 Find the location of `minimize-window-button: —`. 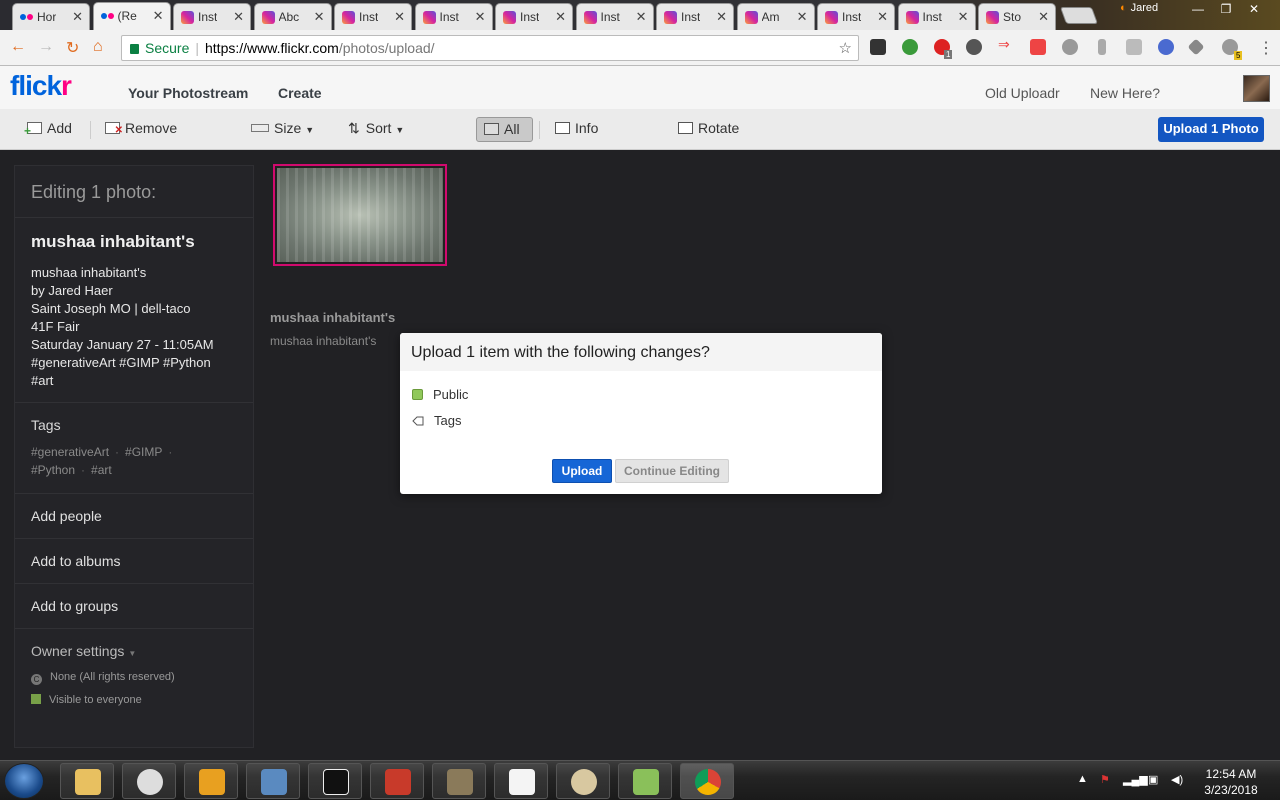

minimize-window-button: — is located at coordinates (1198, 10).